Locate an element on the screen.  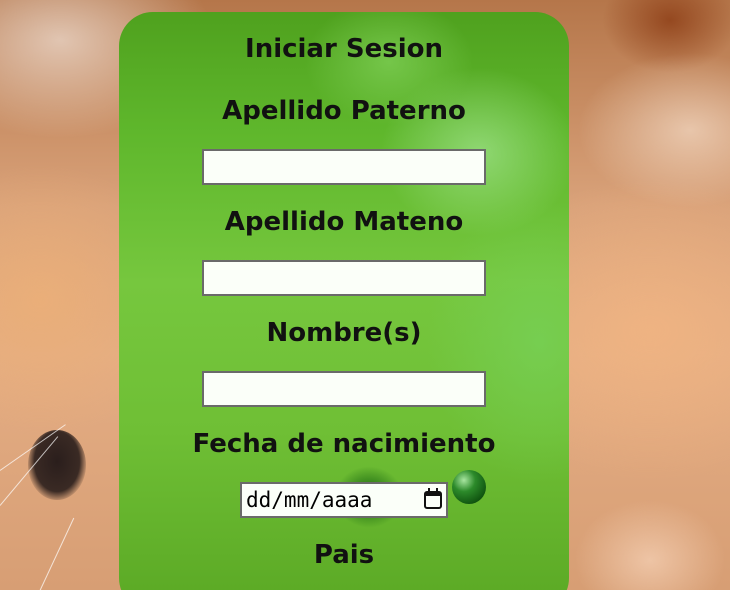
fecha-nacimiento-input: dd/mm/aaaa is located at coordinates (344, 500).